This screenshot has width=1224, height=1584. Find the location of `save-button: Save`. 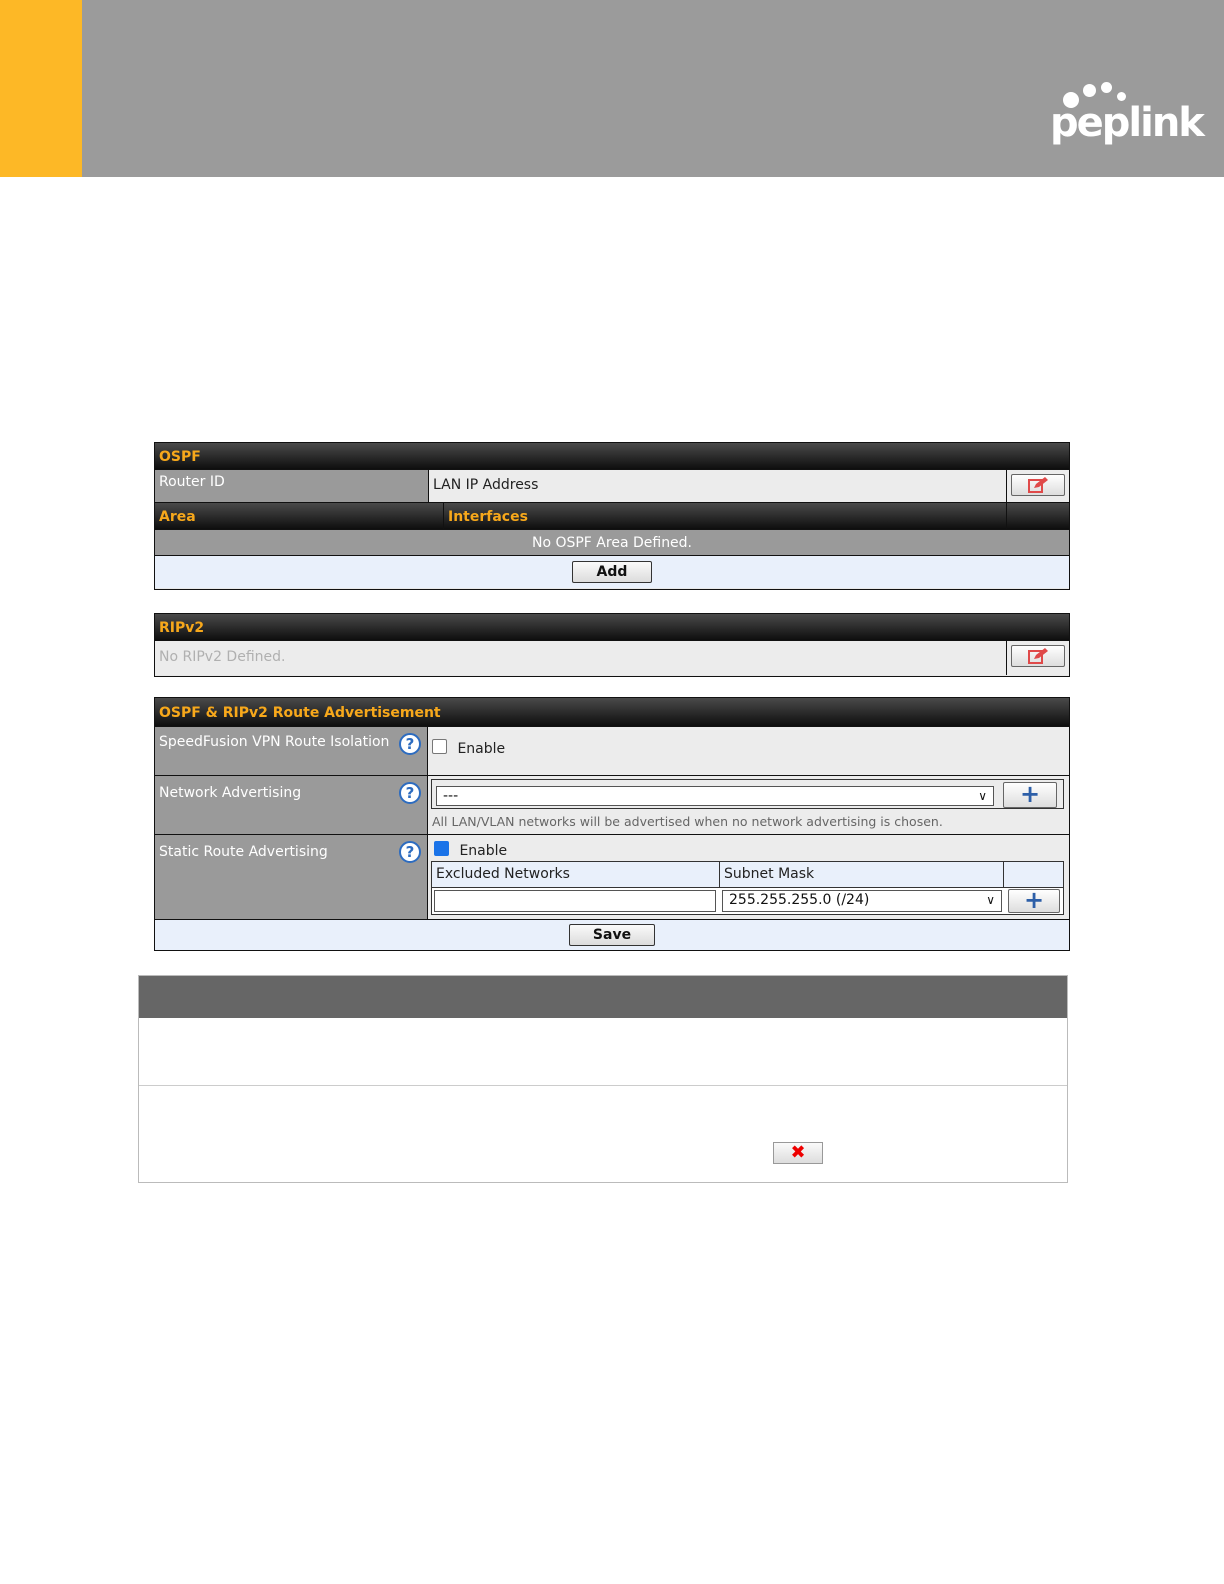

save-button: Save is located at coordinates (612, 935).